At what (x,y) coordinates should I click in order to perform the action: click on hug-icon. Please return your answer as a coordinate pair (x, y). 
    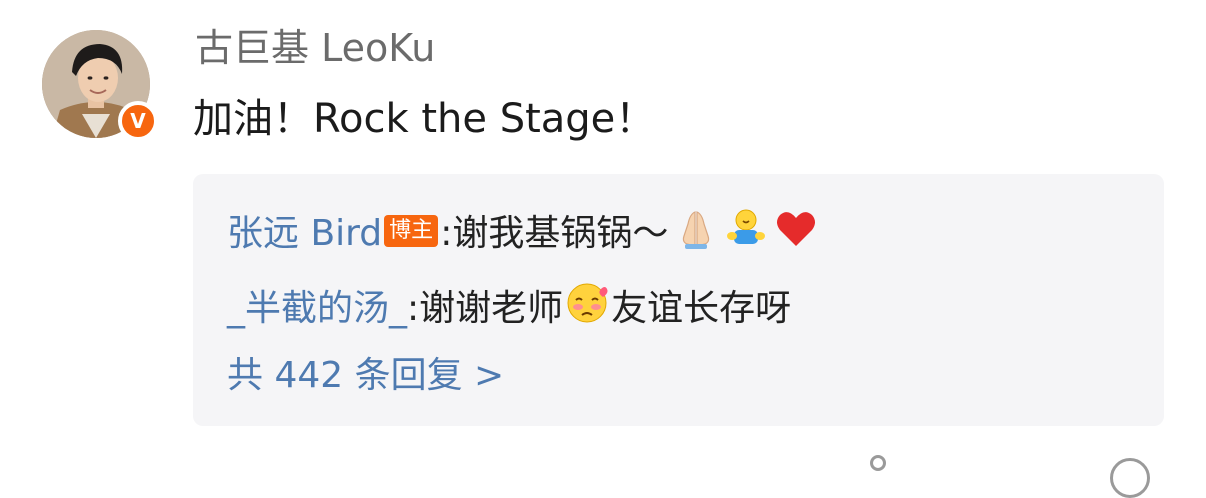
    Looking at the image, I should click on (746, 233).